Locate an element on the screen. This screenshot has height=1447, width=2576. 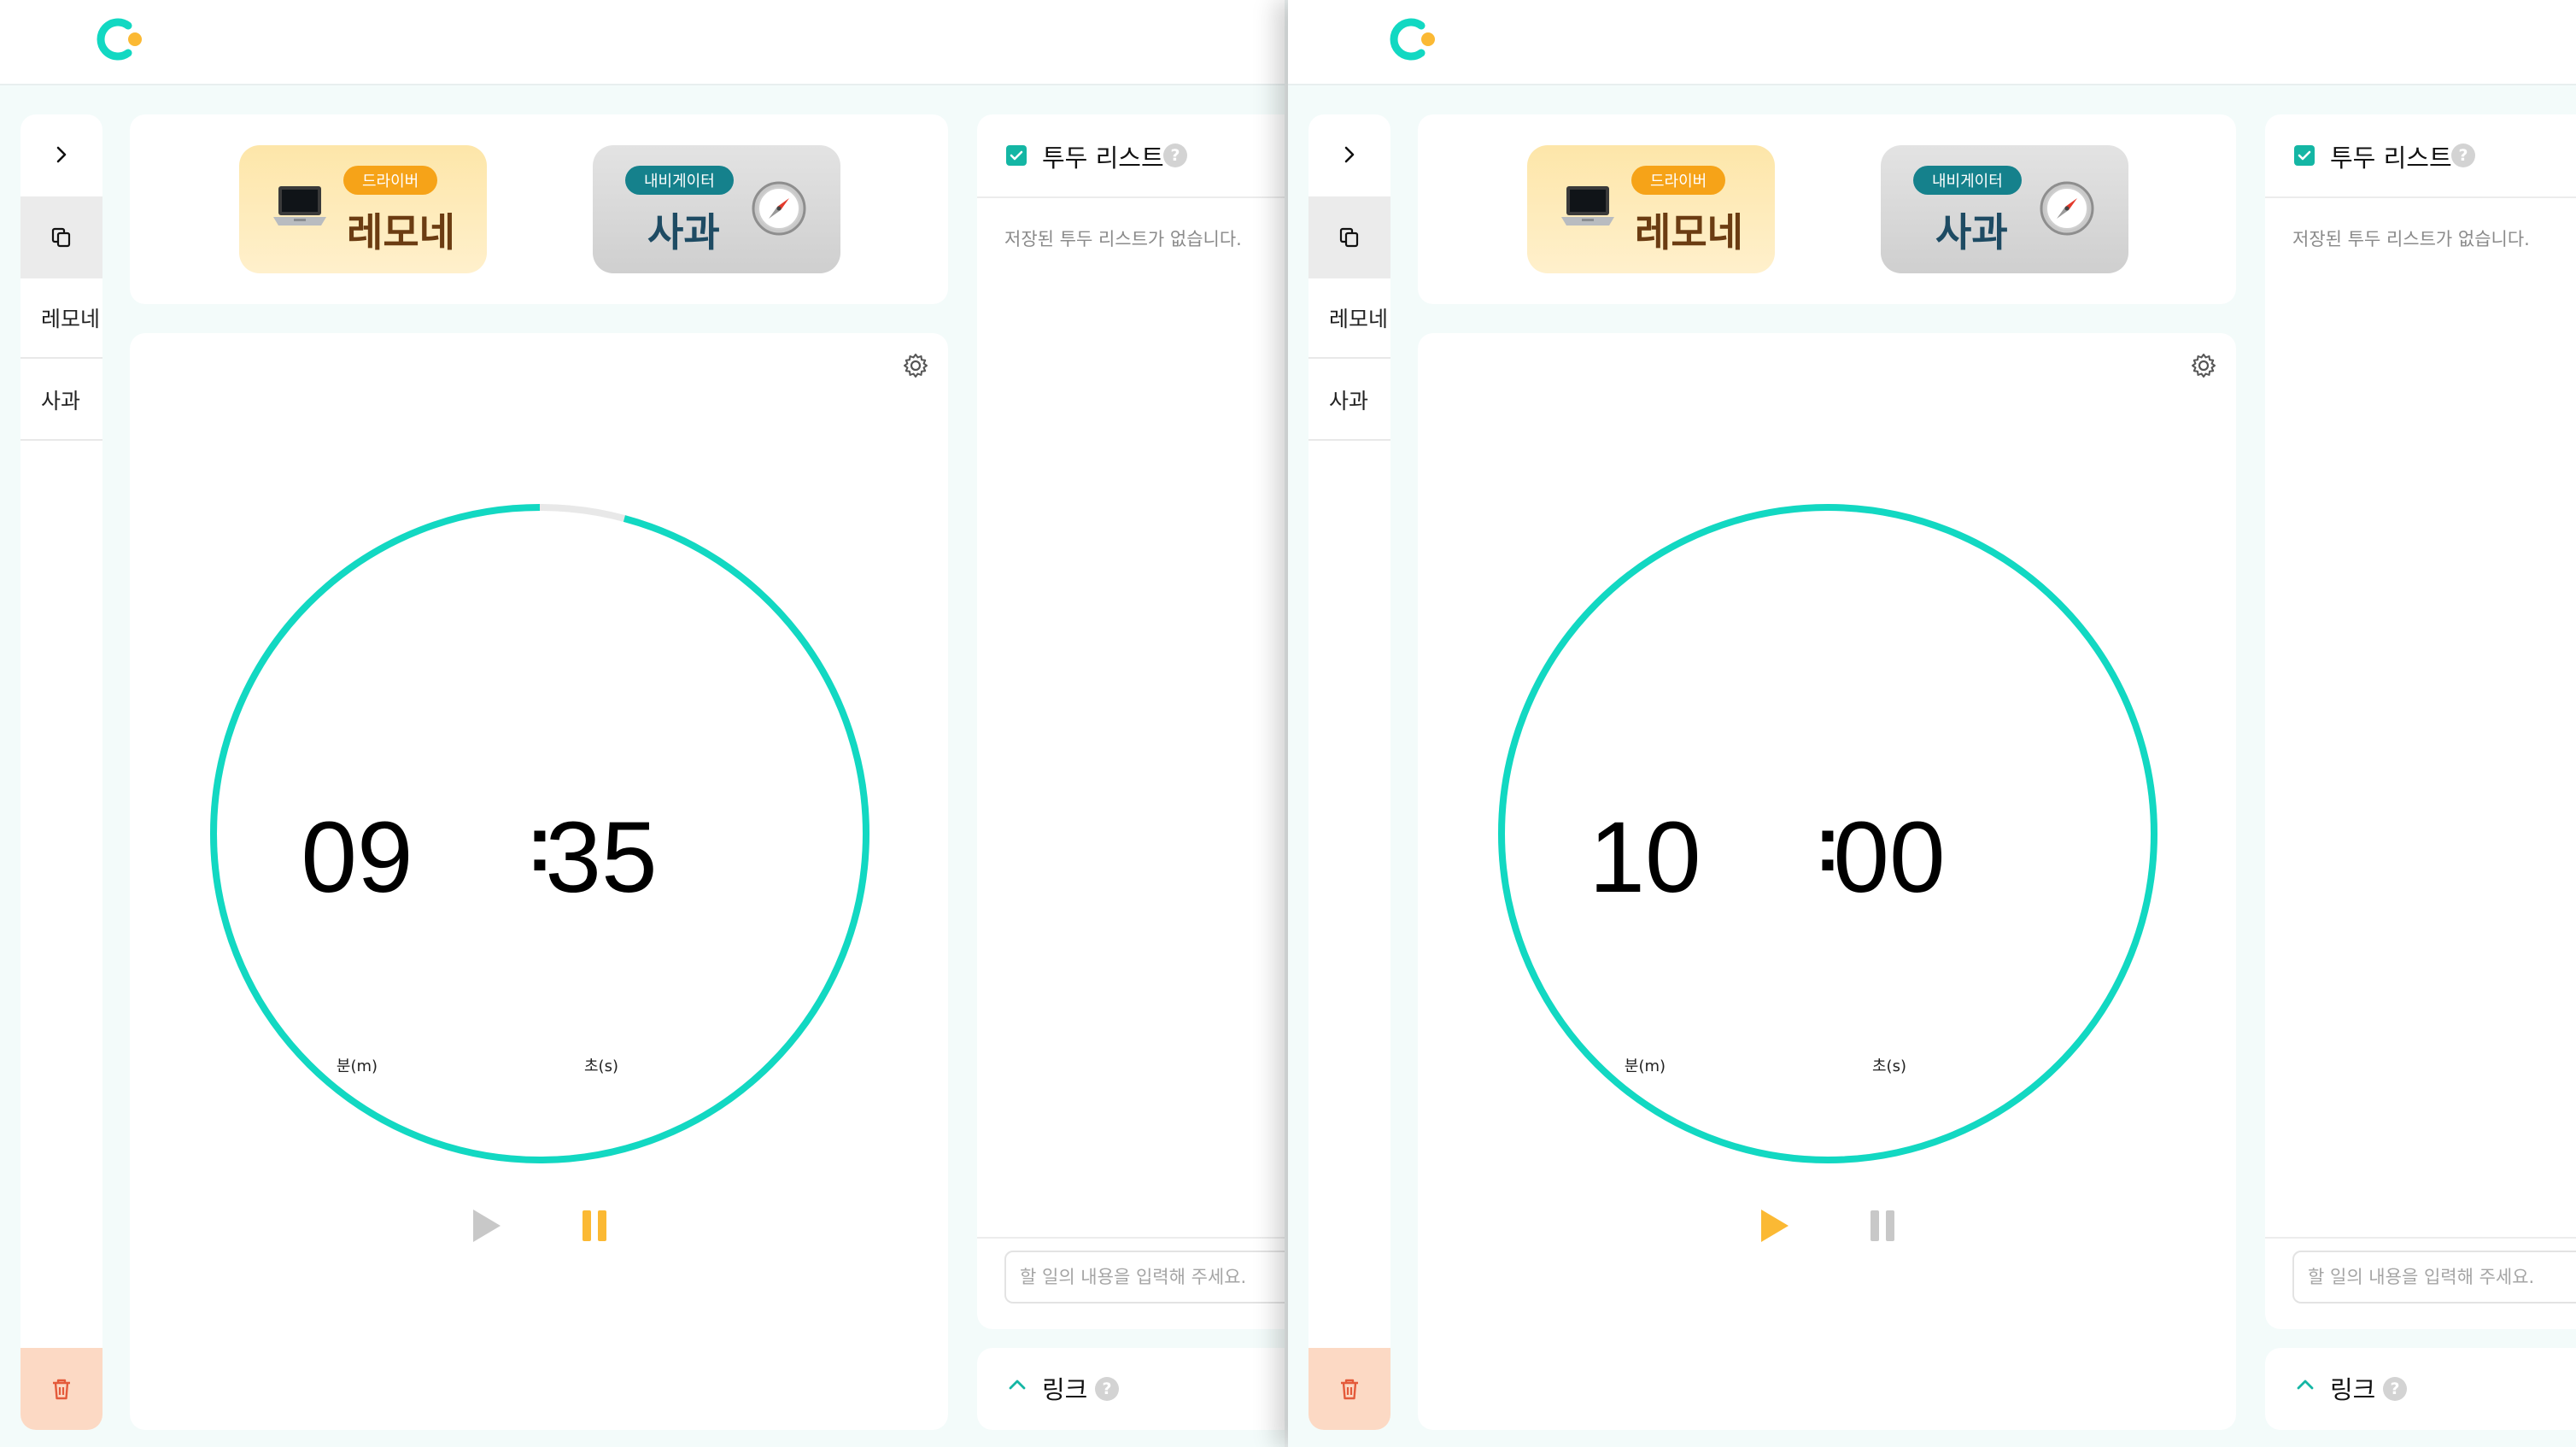
minutes-value: 10 is located at coordinates (1645, 857).